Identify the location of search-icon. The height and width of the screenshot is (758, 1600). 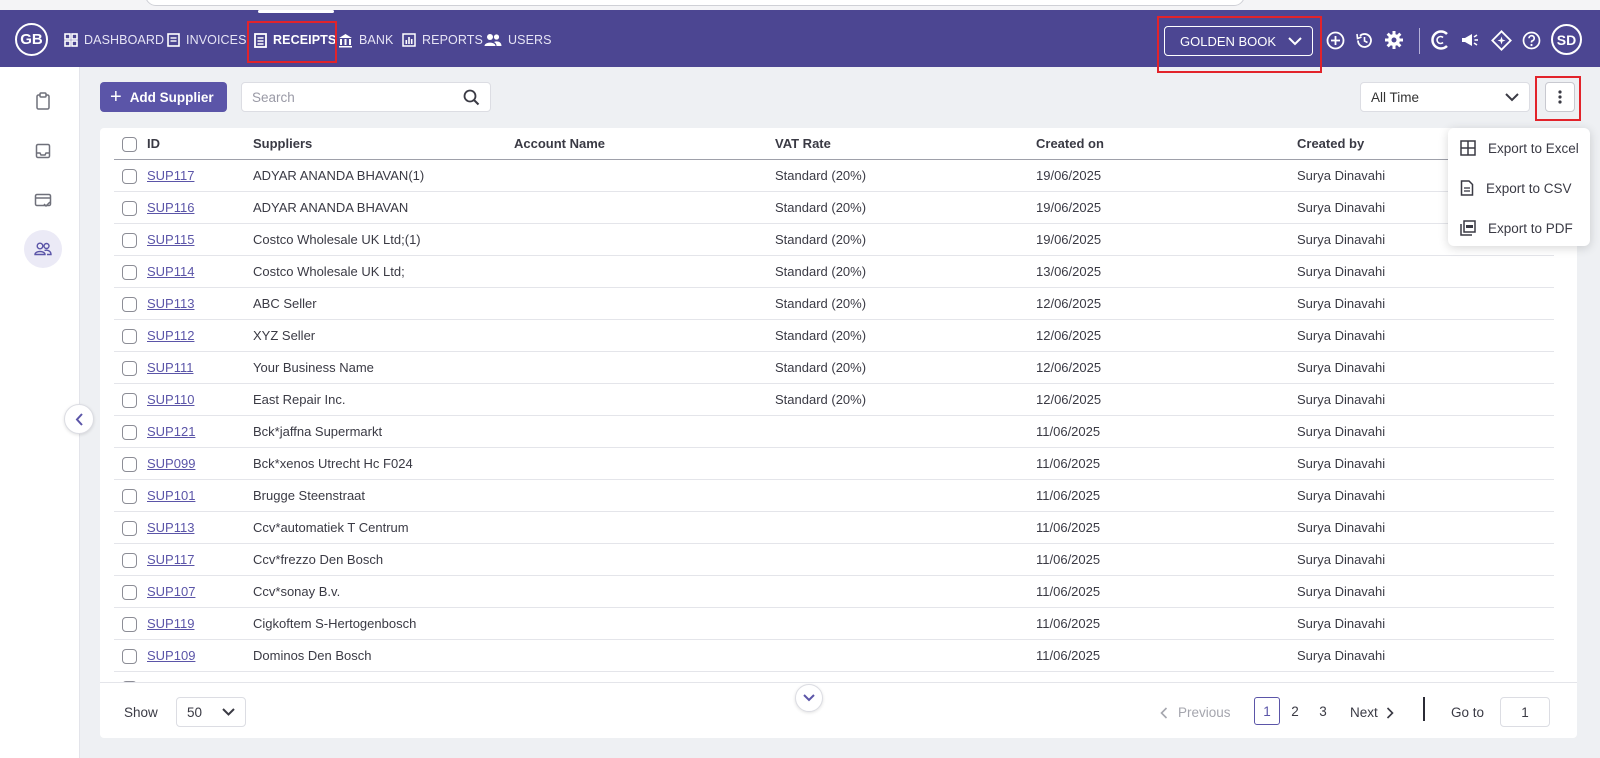
(471, 97).